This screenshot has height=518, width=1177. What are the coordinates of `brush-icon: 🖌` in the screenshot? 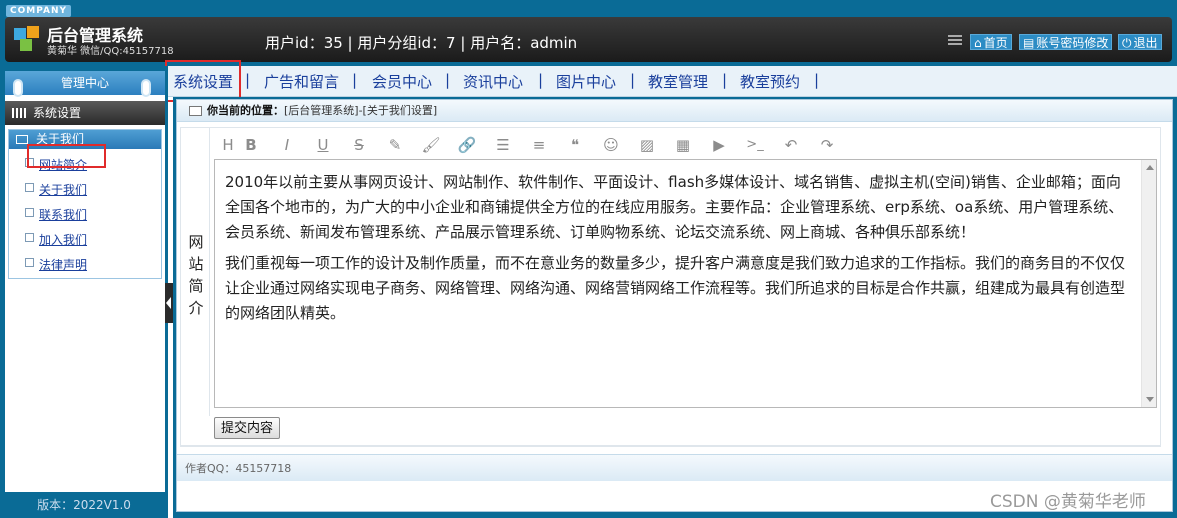 It's located at (431, 145).